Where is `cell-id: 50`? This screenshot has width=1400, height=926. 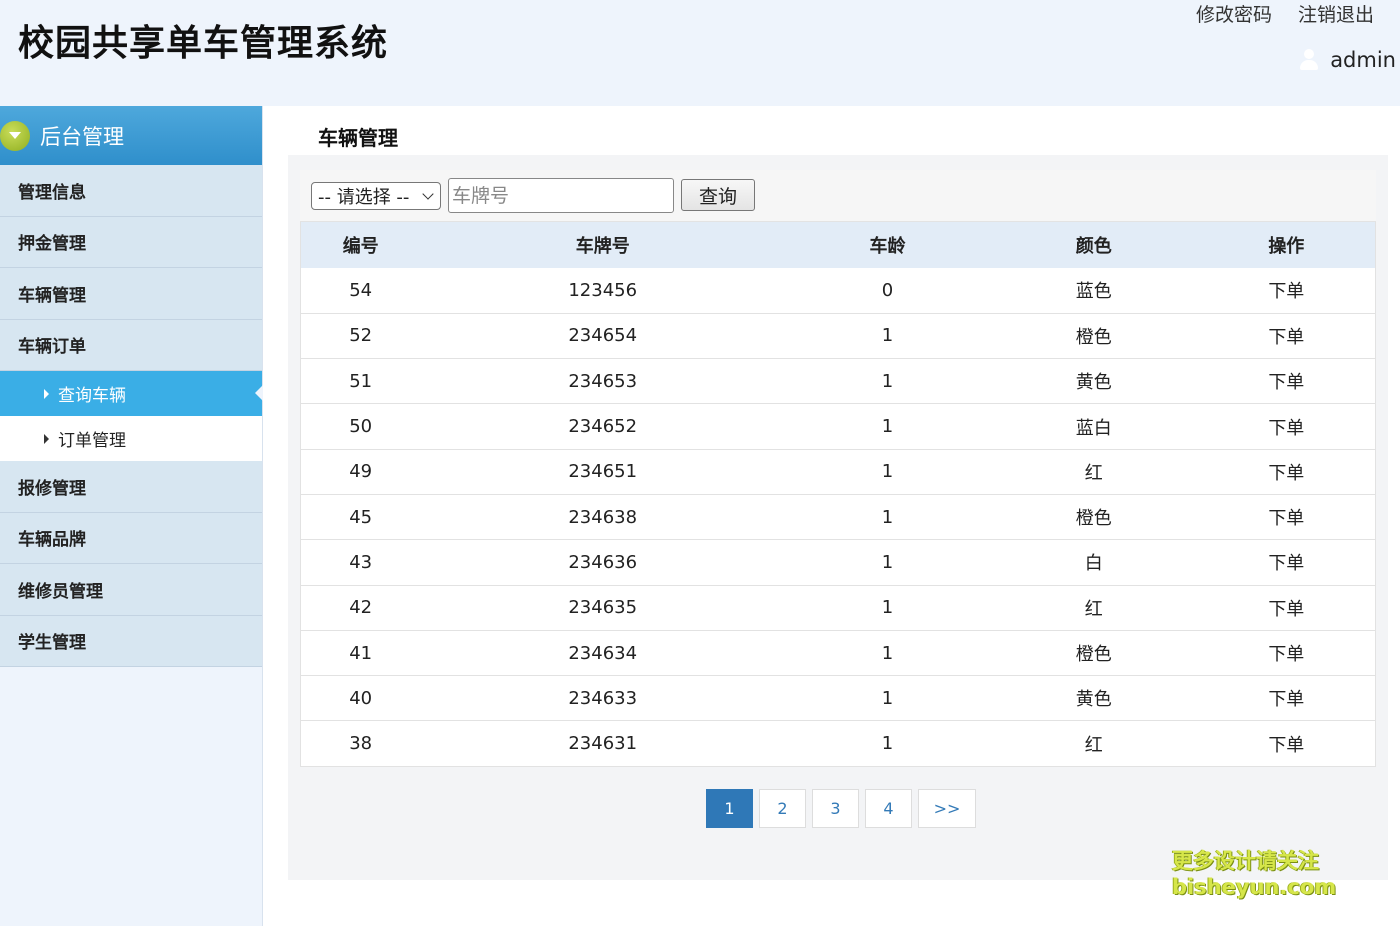 cell-id: 50 is located at coordinates (361, 427).